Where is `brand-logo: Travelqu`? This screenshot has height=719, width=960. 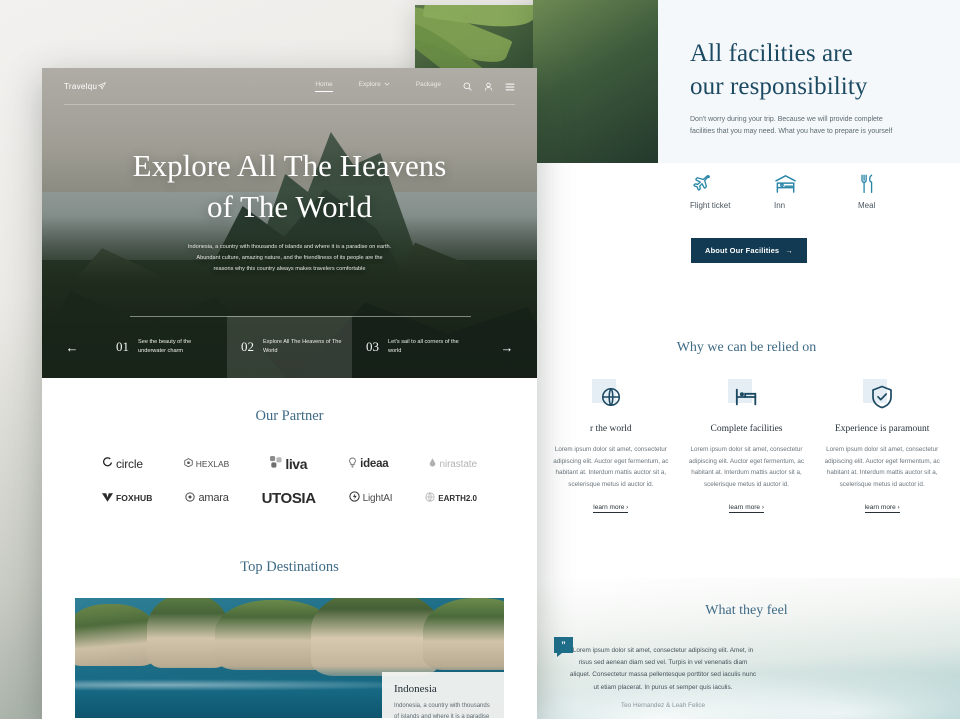 brand-logo: Travelqu is located at coordinates (85, 86).